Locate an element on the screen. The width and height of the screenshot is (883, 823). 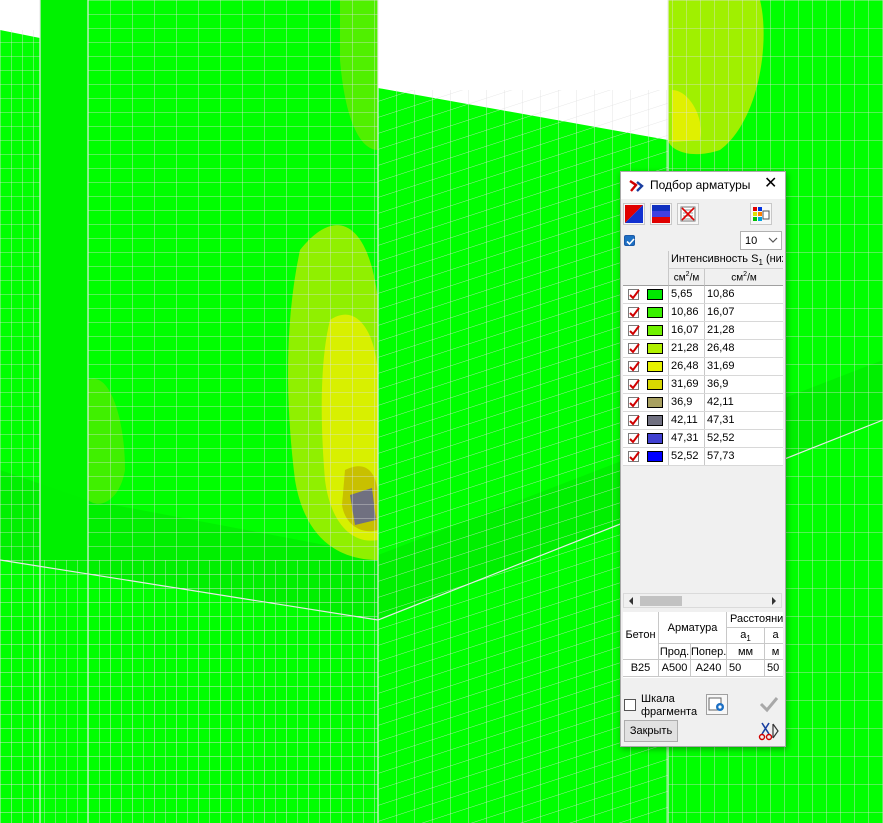
legend-row: 10,86 16,07 is located at coordinates (703, 313).